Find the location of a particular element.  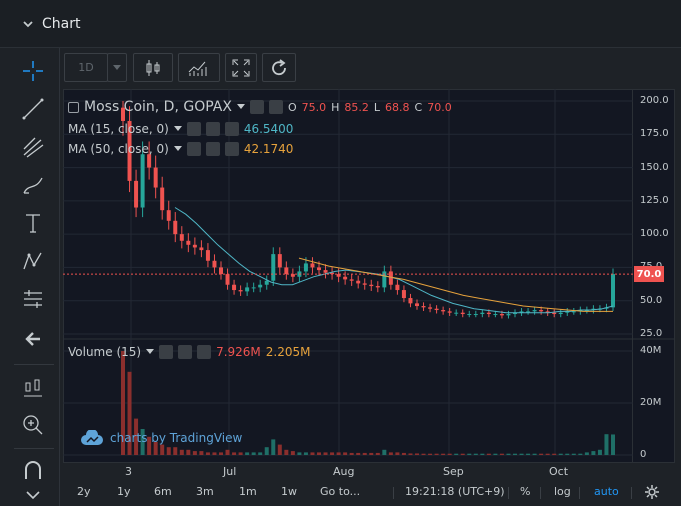

range-3m: 3m is located at coordinates (205, 491).